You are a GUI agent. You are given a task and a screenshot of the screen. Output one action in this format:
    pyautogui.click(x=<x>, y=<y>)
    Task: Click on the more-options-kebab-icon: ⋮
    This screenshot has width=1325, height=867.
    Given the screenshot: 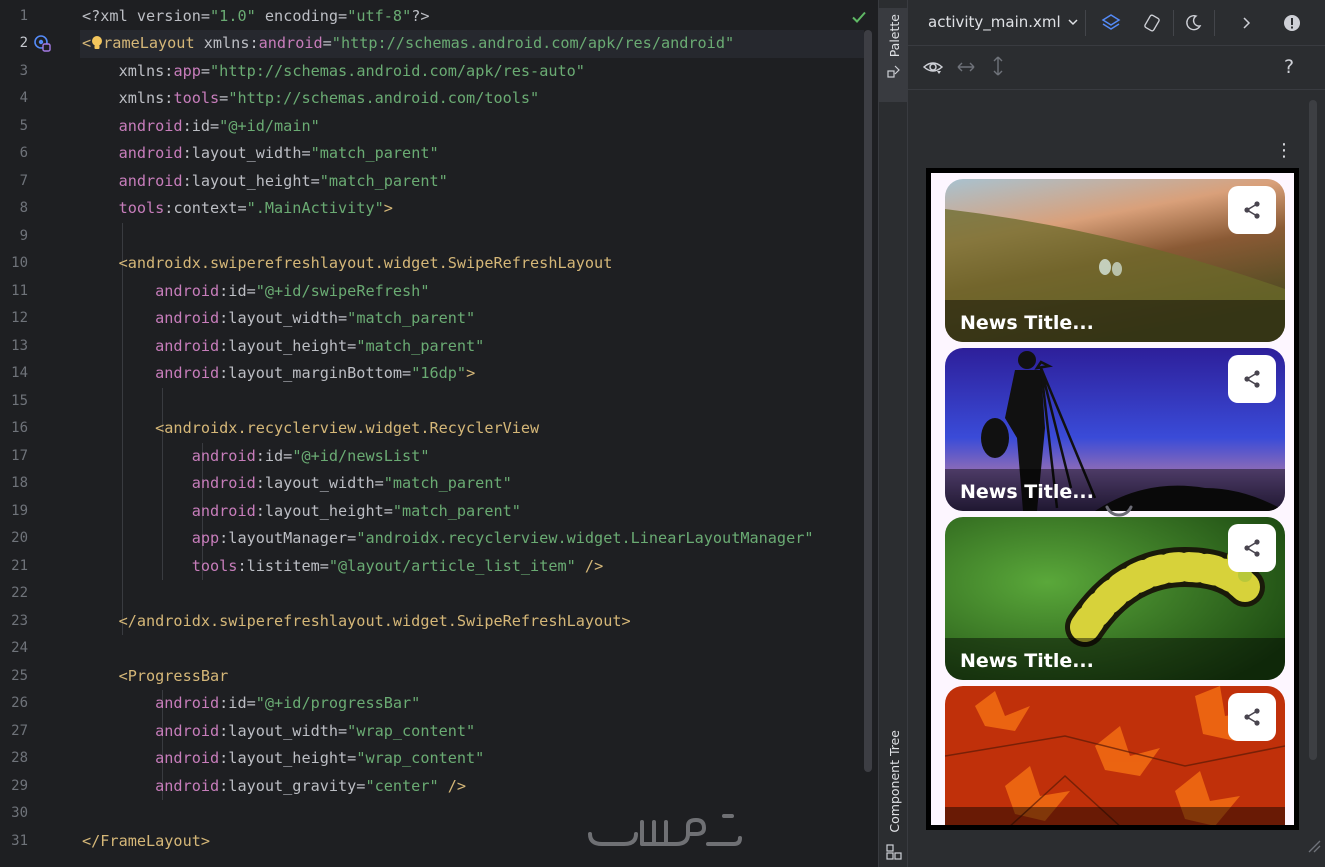 What is the action you would take?
    pyautogui.click(x=1284, y=151)
    